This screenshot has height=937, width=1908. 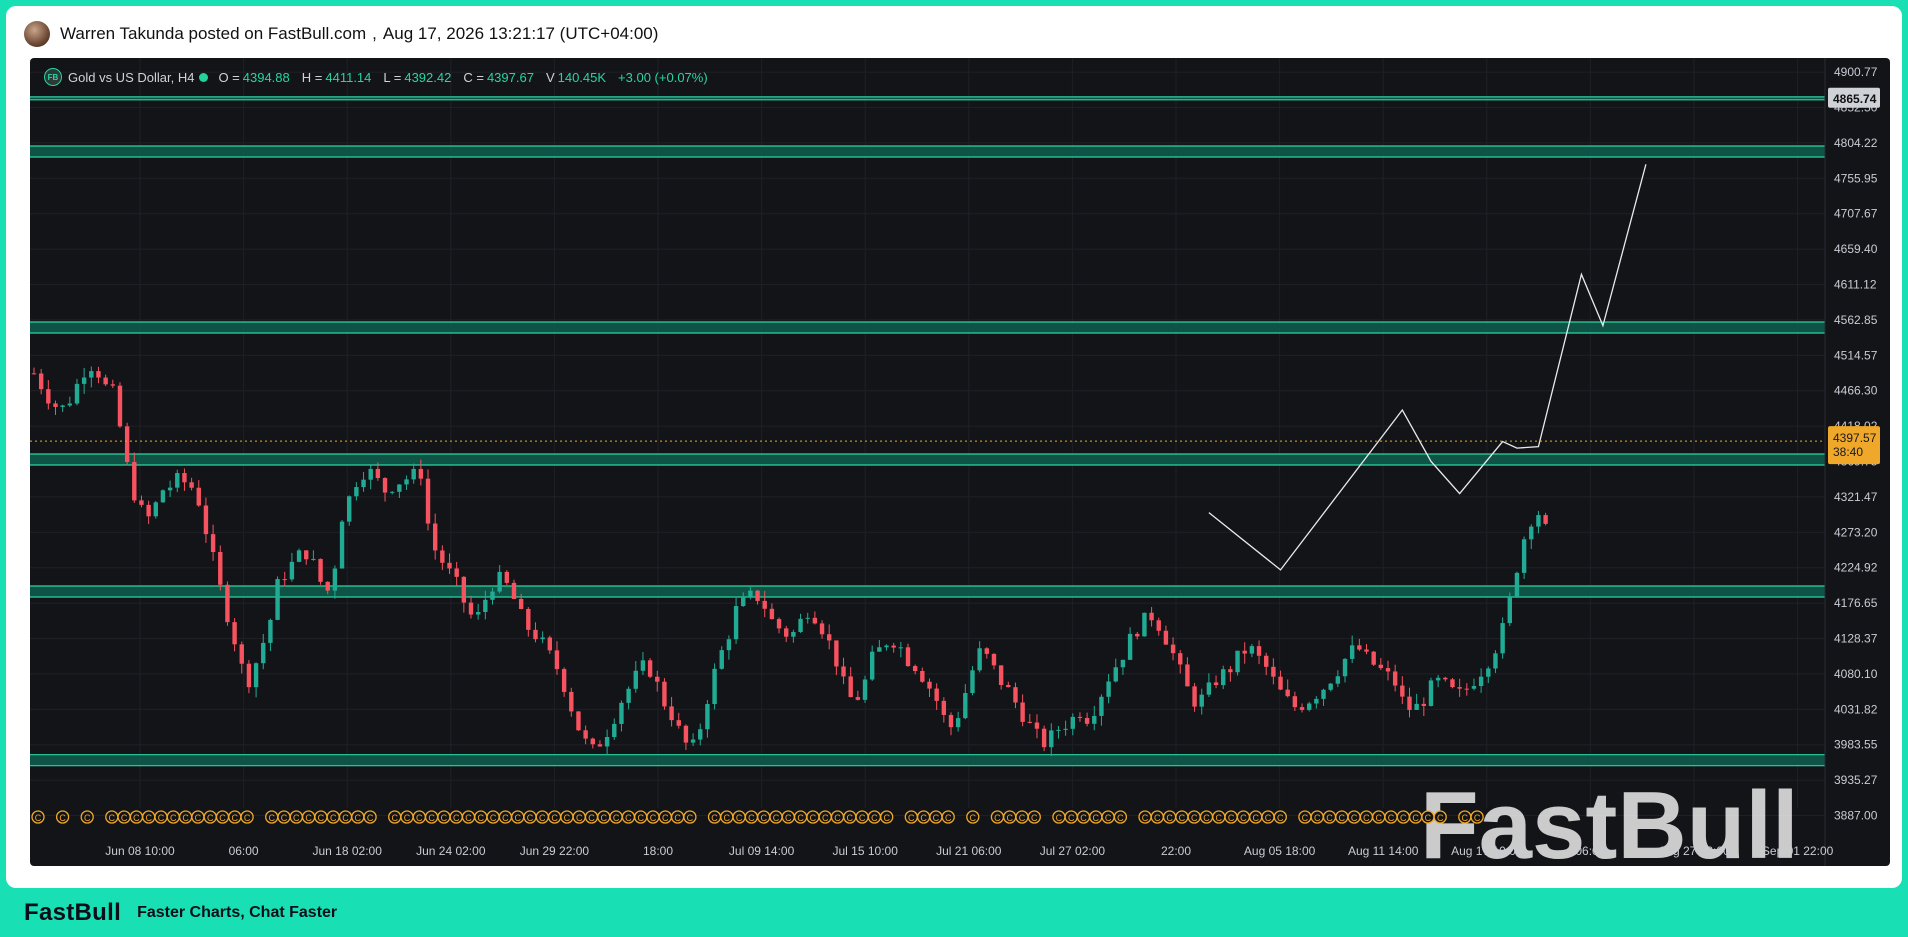 I want to click on high-label: H =, so click(x=312, y=77).